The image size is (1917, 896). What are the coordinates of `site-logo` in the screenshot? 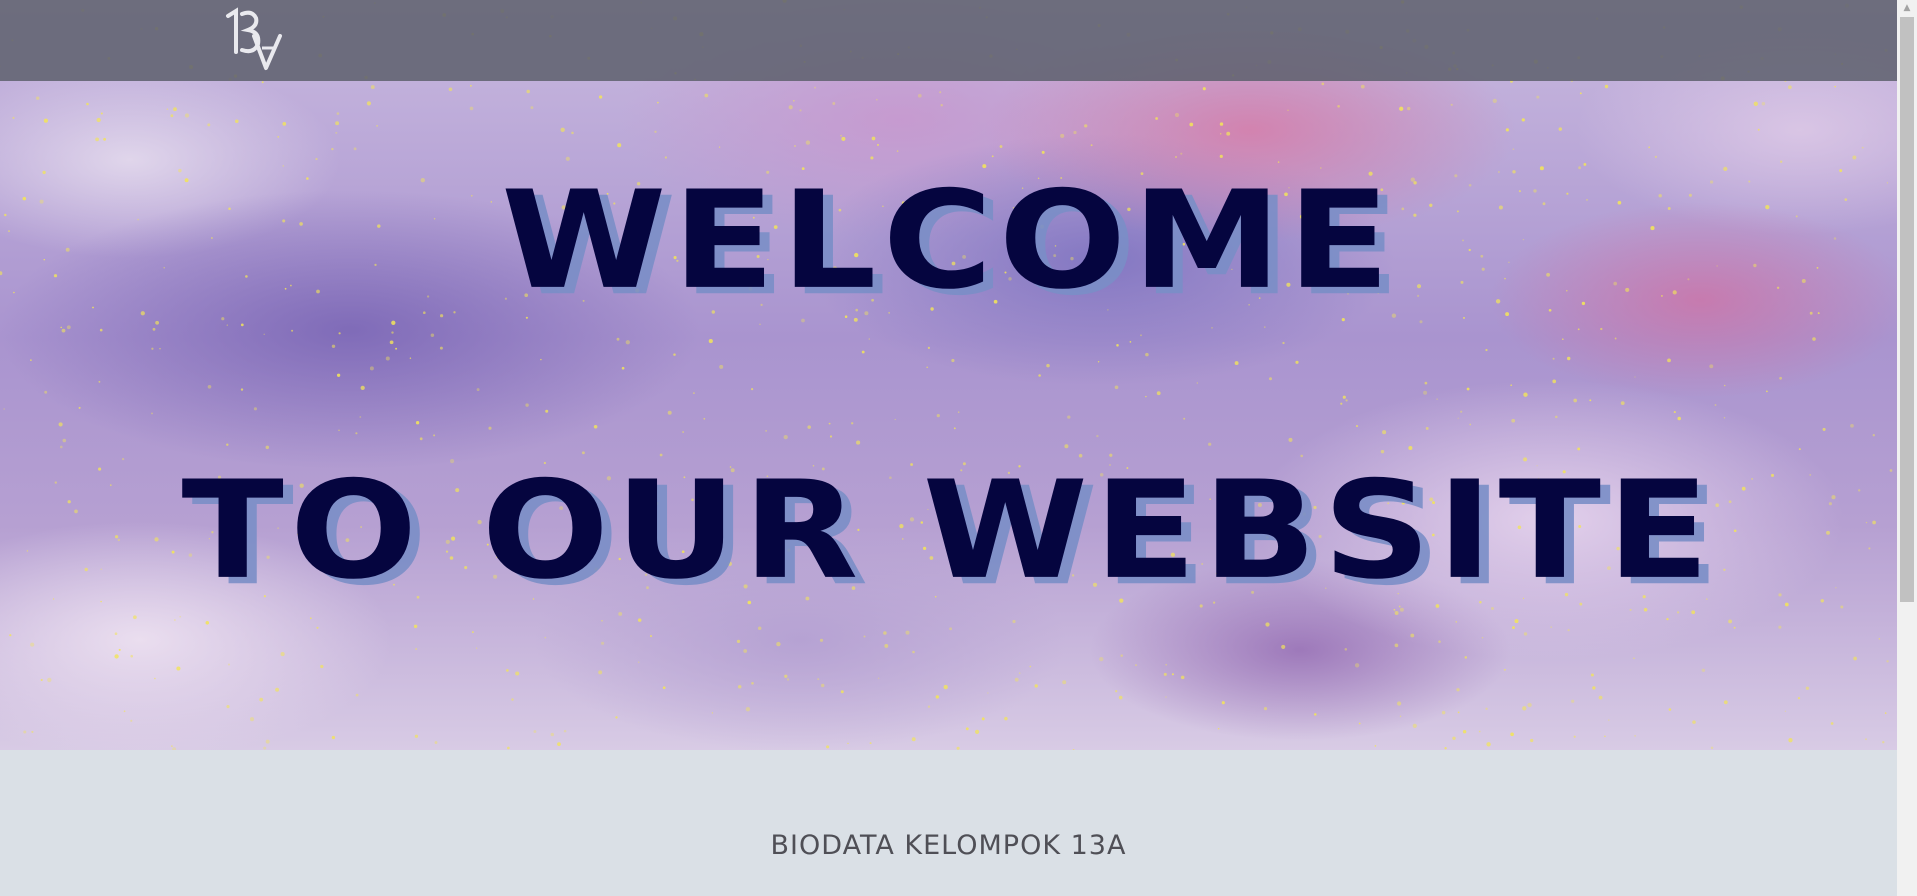 It's located at (254, 39).